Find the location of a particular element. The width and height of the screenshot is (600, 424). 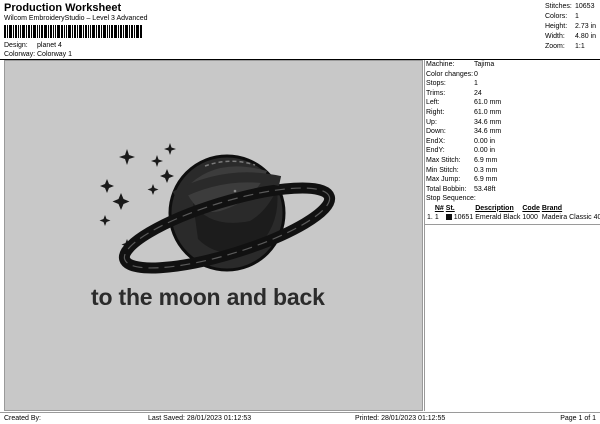

row-stitch-count: 10651 is located at coordinates (463, 217).